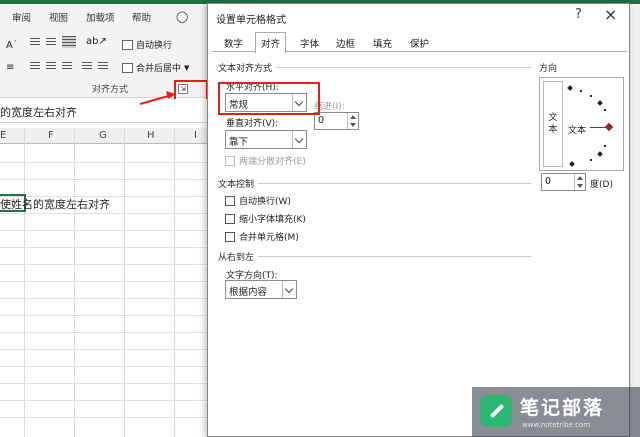 This screenshot has width=640, height=437. Describe the element at coordinates (556, 425) in the screenshot. I see `watermark-url: www.notetribe.com` at that location.